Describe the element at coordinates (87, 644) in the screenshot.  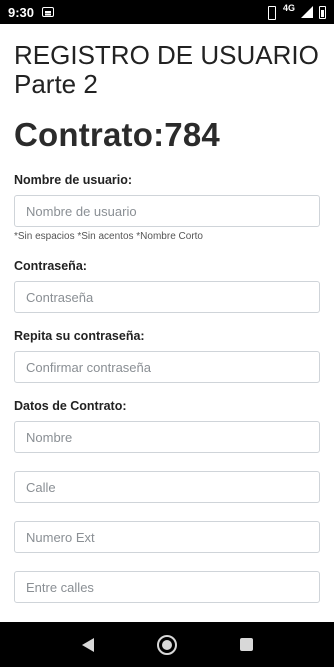
I see `back-icon` at that location.